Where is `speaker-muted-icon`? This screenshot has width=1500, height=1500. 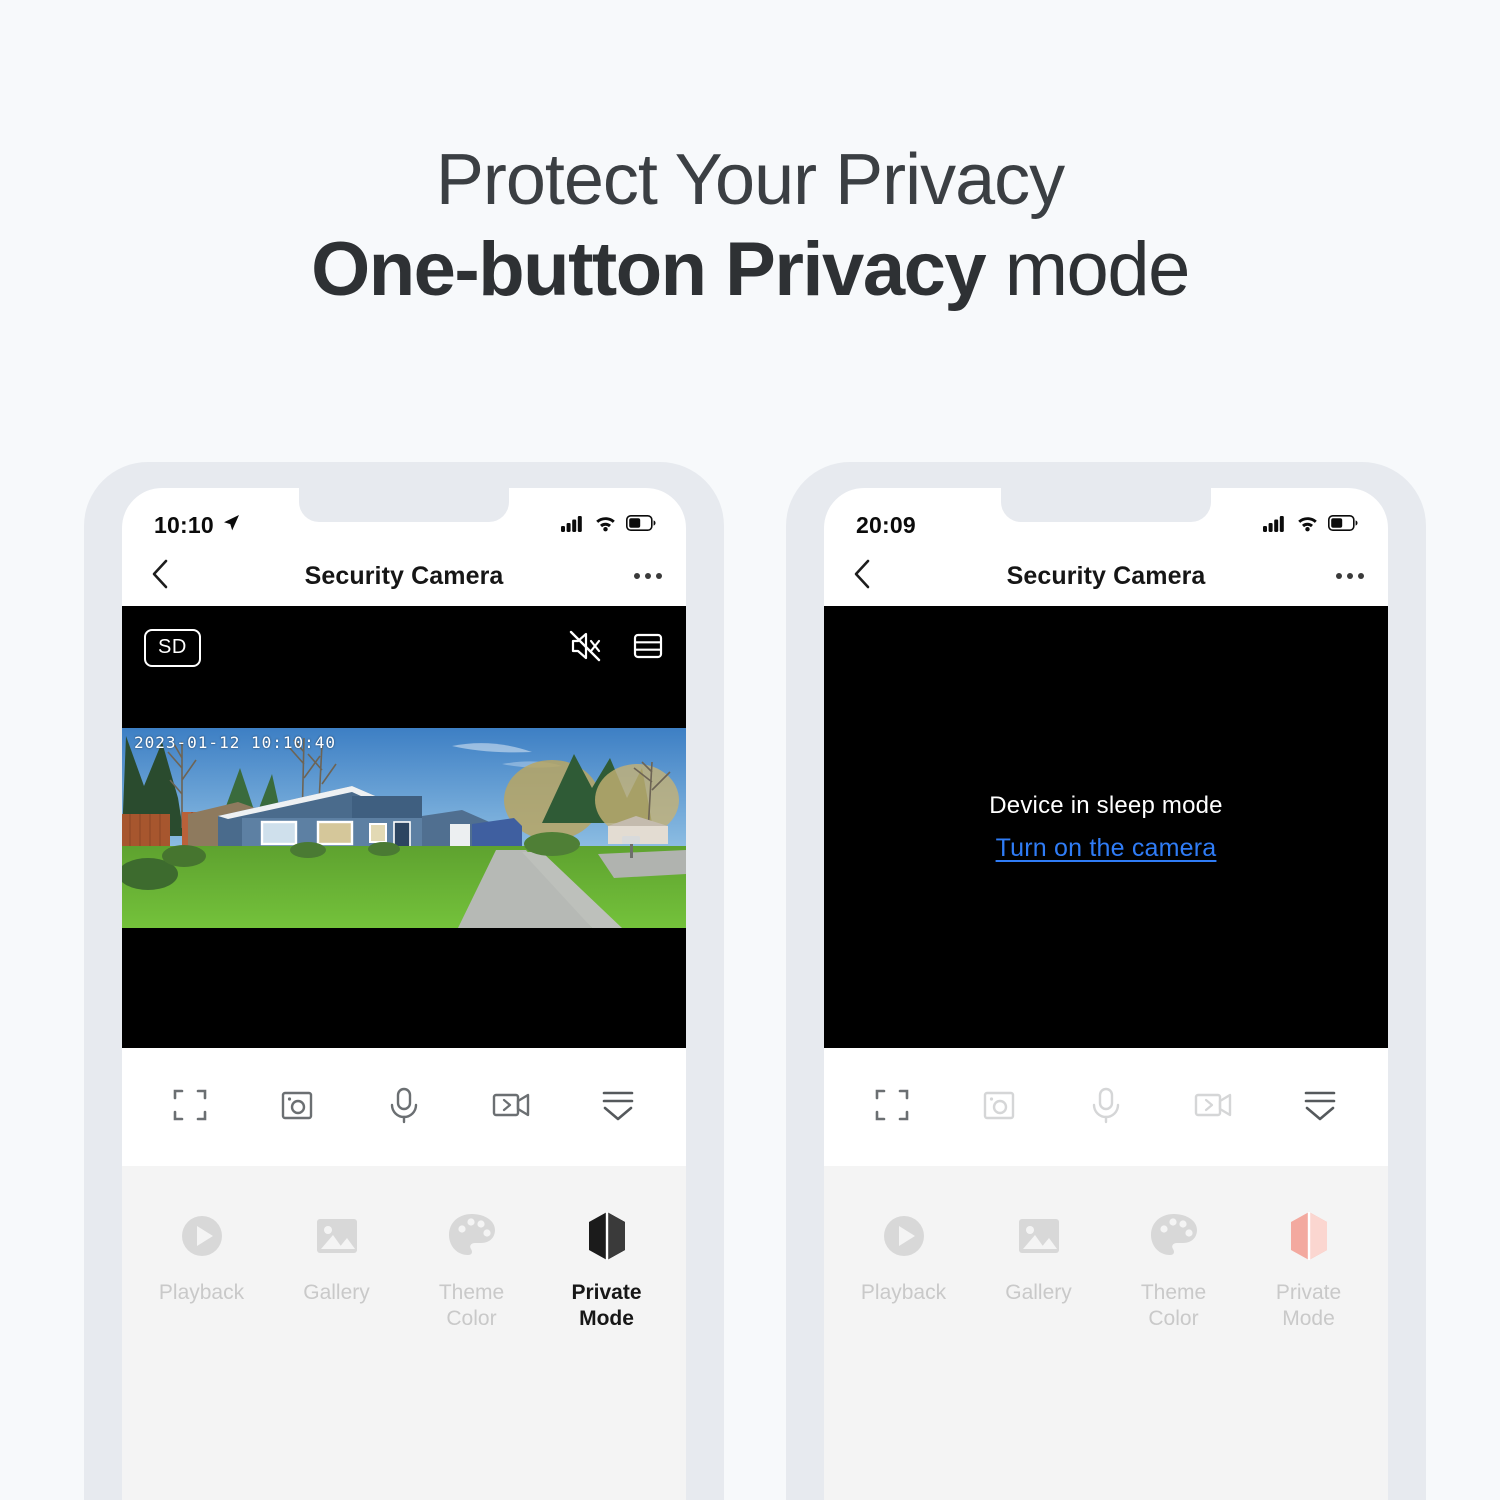
speaker-muted-icon is located at coordinates (585, 648).